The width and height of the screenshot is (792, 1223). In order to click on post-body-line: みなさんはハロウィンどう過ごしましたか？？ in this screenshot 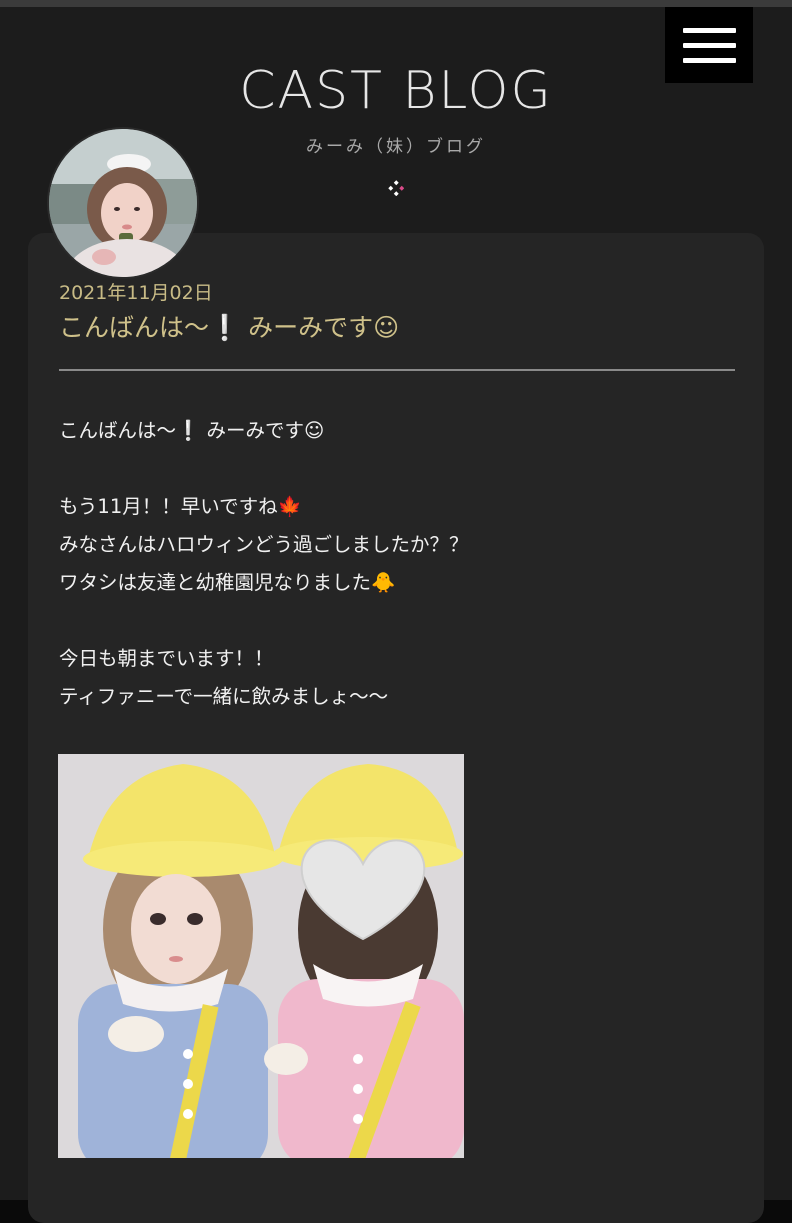, I will do `click(264, 544)`.